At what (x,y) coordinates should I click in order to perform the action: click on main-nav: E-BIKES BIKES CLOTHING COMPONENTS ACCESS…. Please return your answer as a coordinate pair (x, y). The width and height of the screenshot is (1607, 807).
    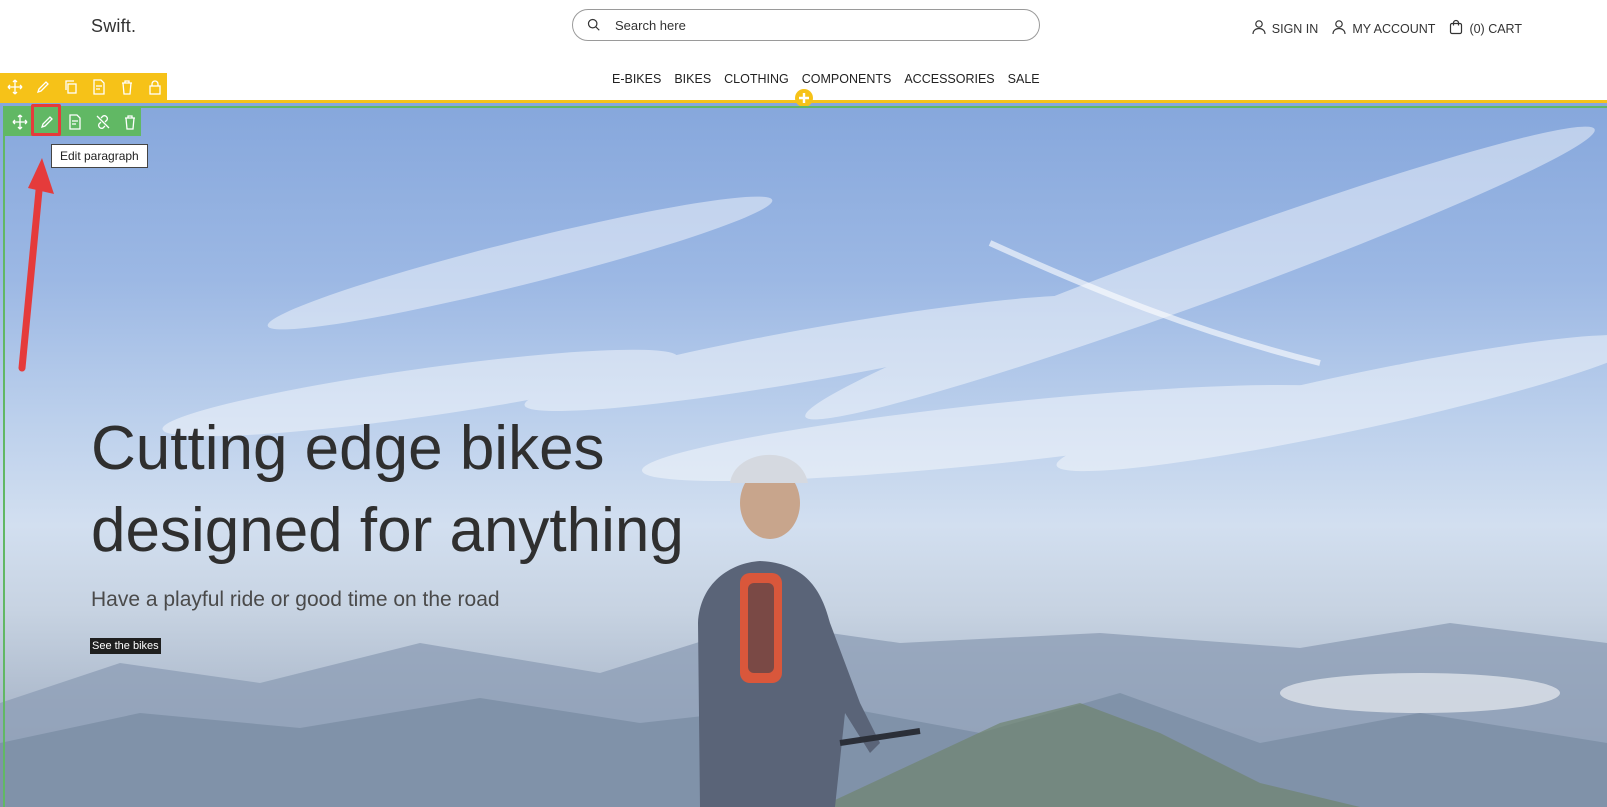
    Looking at the image, I should click on (826, 79).